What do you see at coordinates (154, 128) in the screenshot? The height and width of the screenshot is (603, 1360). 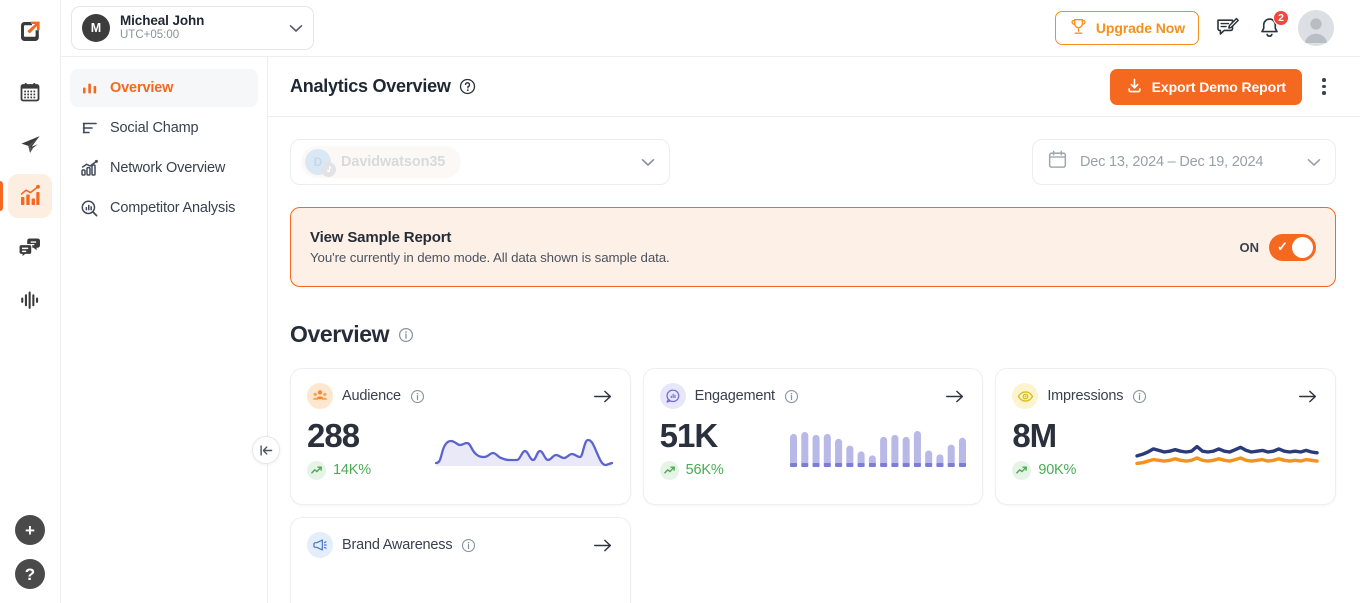 I see `sidebar-item-label: Social Champ` at bounding box center [154, 128].